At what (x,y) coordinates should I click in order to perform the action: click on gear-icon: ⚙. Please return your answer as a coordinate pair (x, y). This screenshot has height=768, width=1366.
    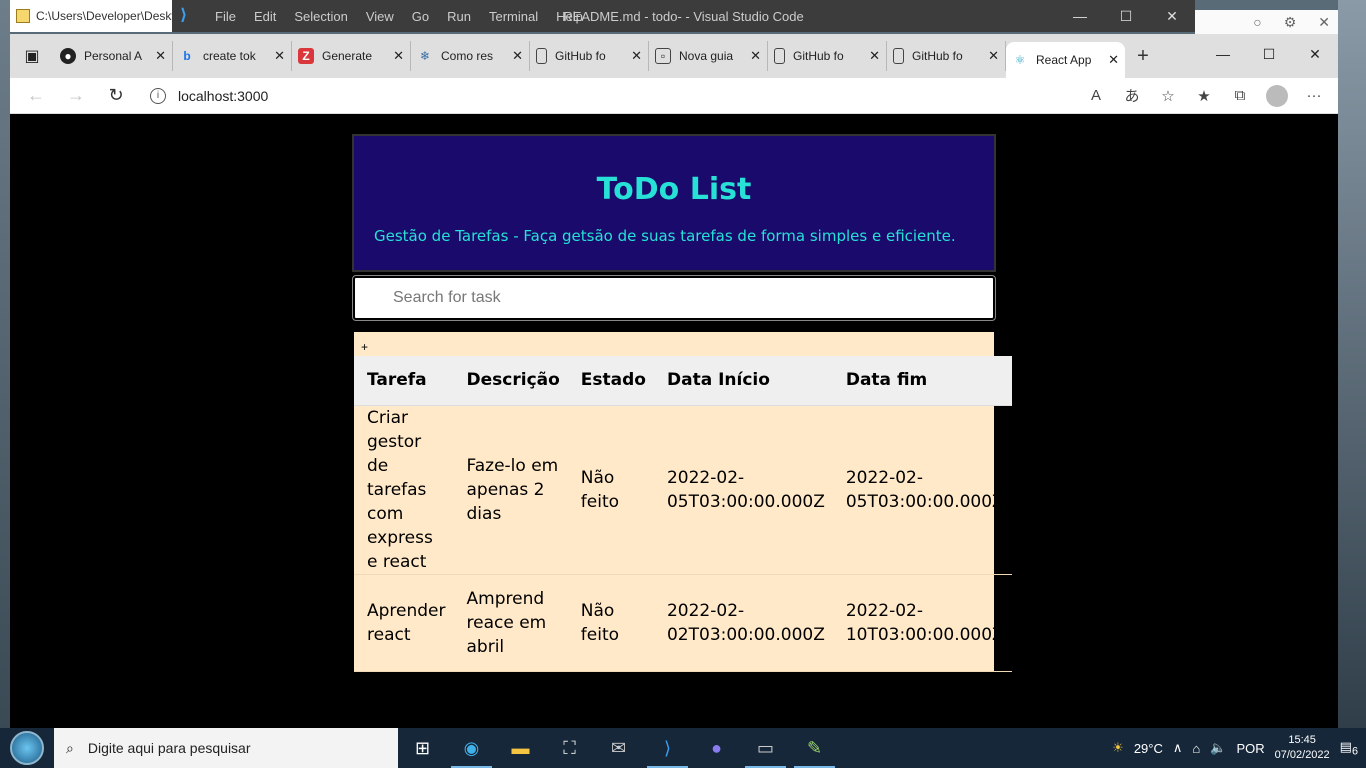
    Looking at the image, I should click on (1290, 22).